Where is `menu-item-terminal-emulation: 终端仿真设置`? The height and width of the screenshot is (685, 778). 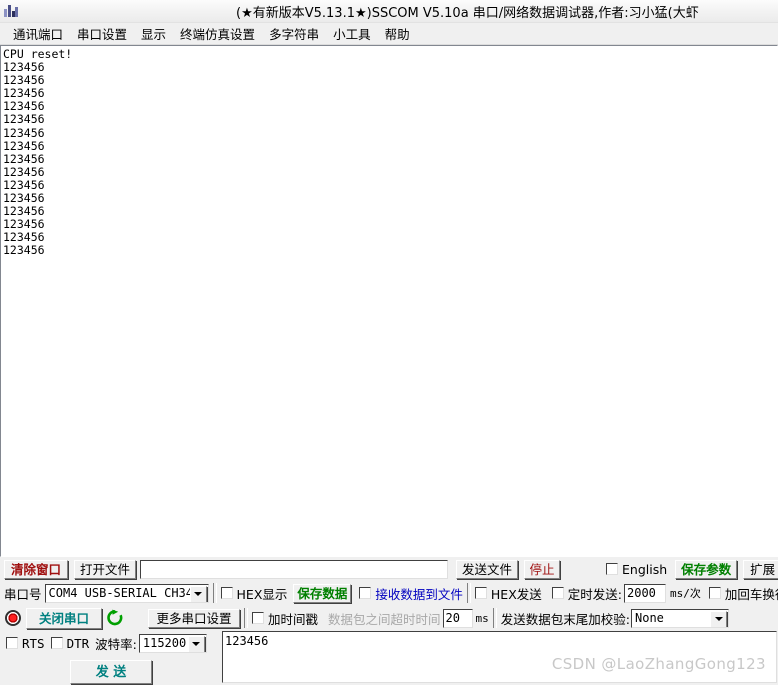
menu-item-terminal-emulation: 终端仿真设置 is located at coordinates (217, 33).